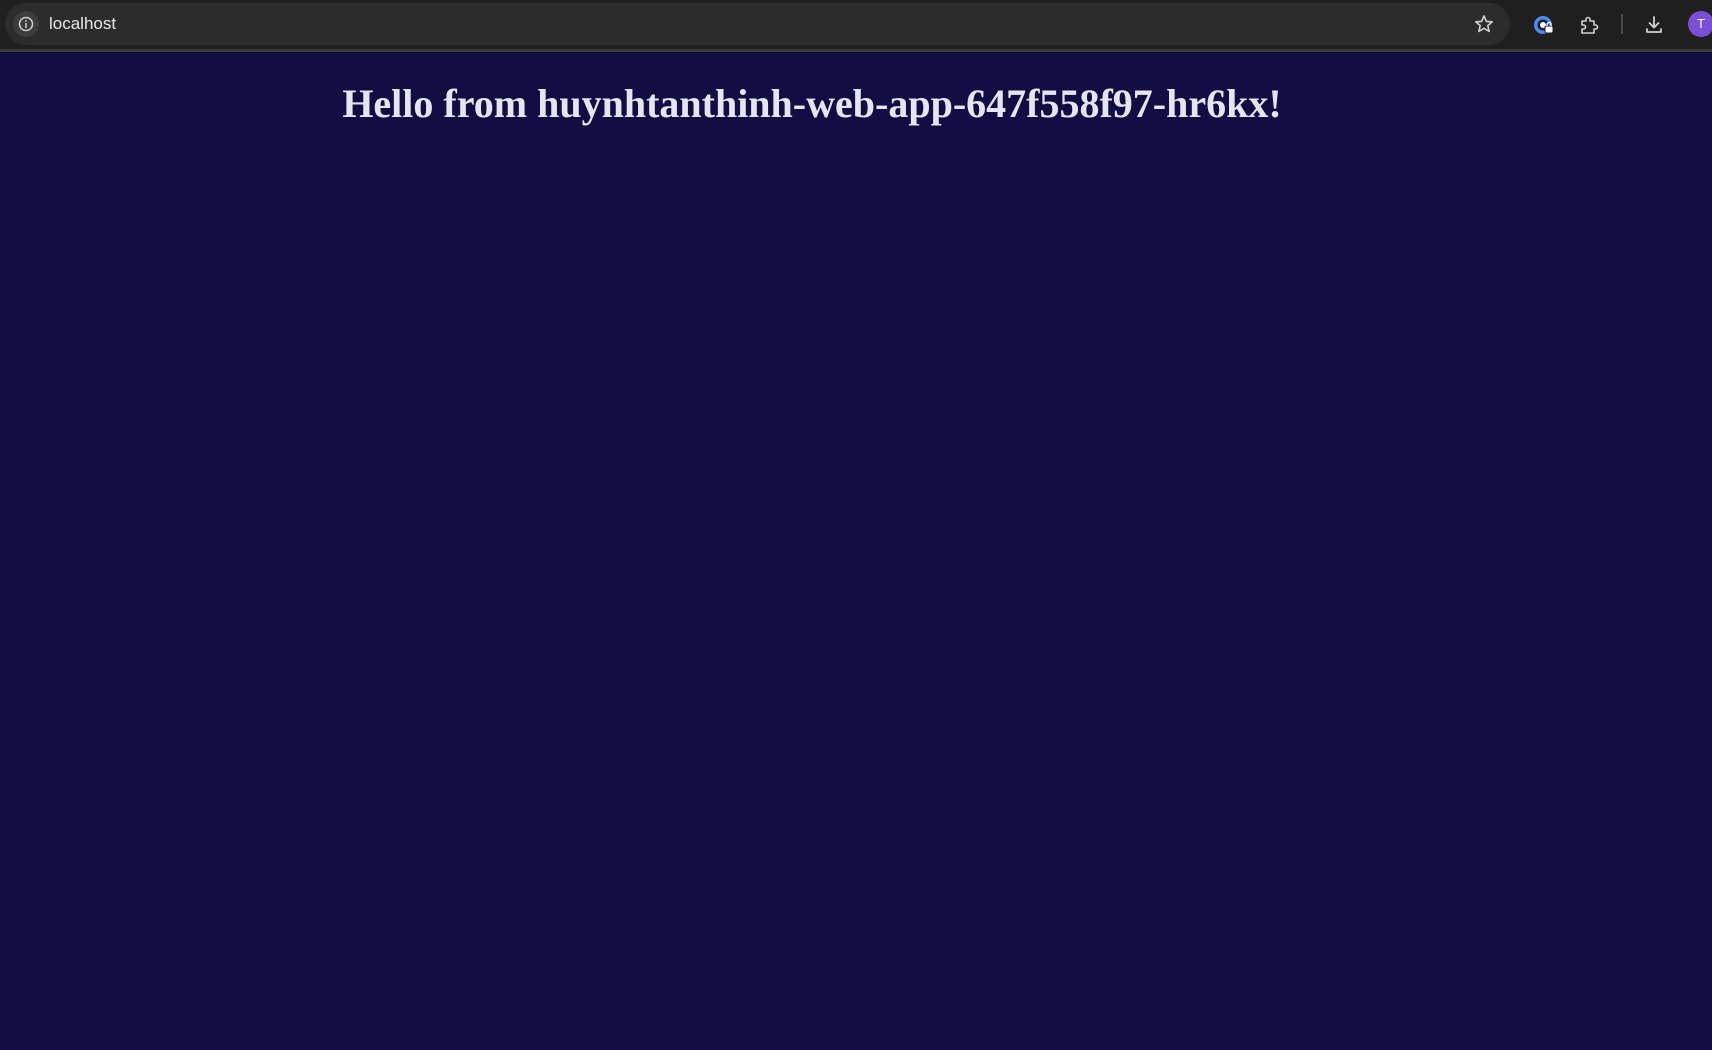  I want to click on password-manager-icon, so click(1544, 25).